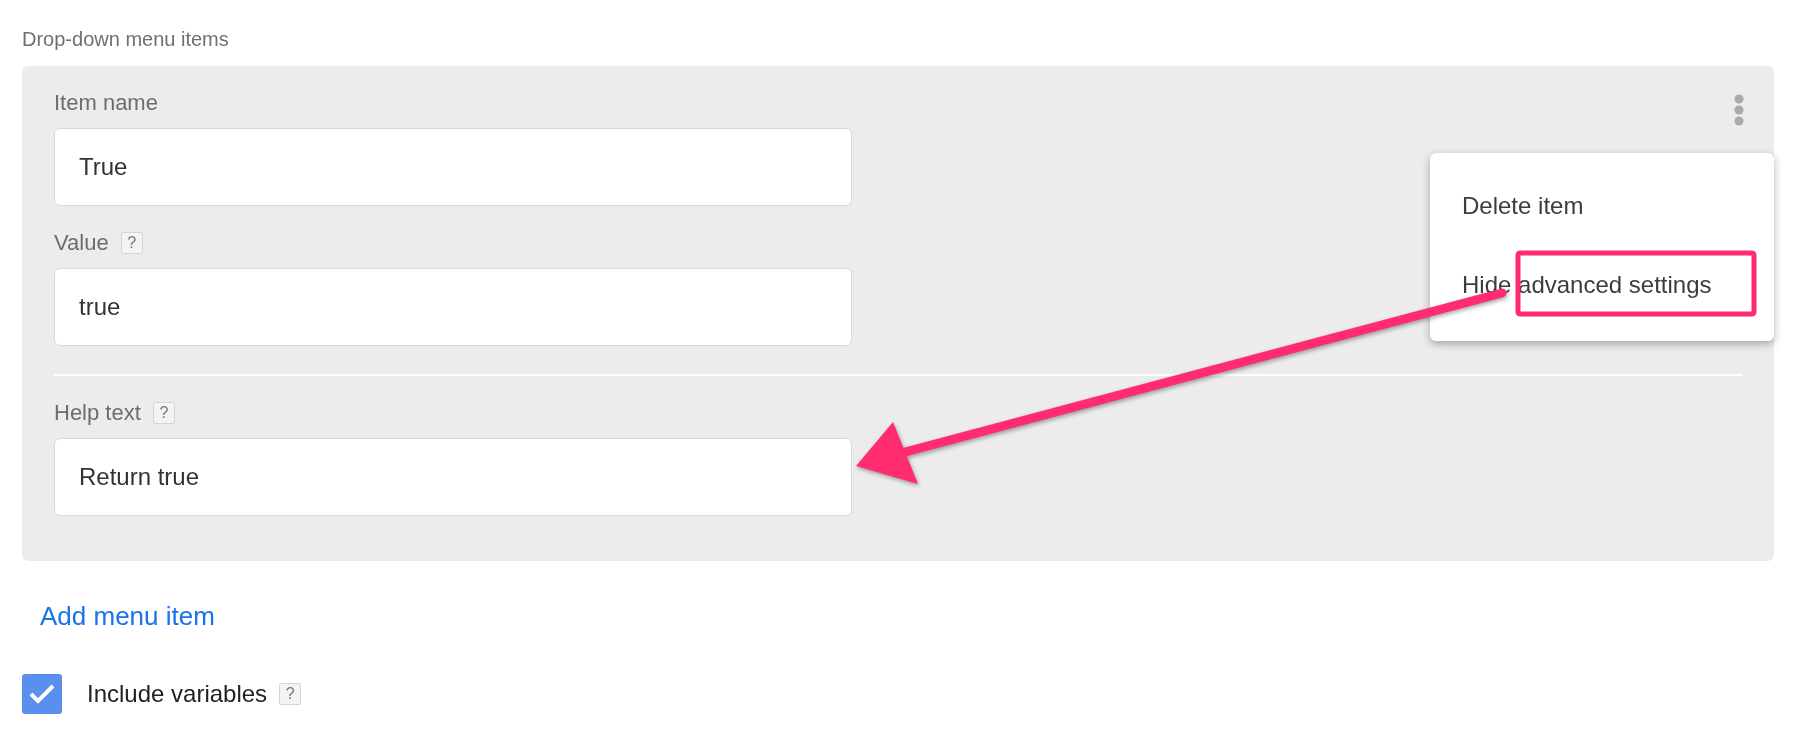  Describe the element at coordinates (453, 477) in the screenshot. I see `input-field: Return true` at that location.